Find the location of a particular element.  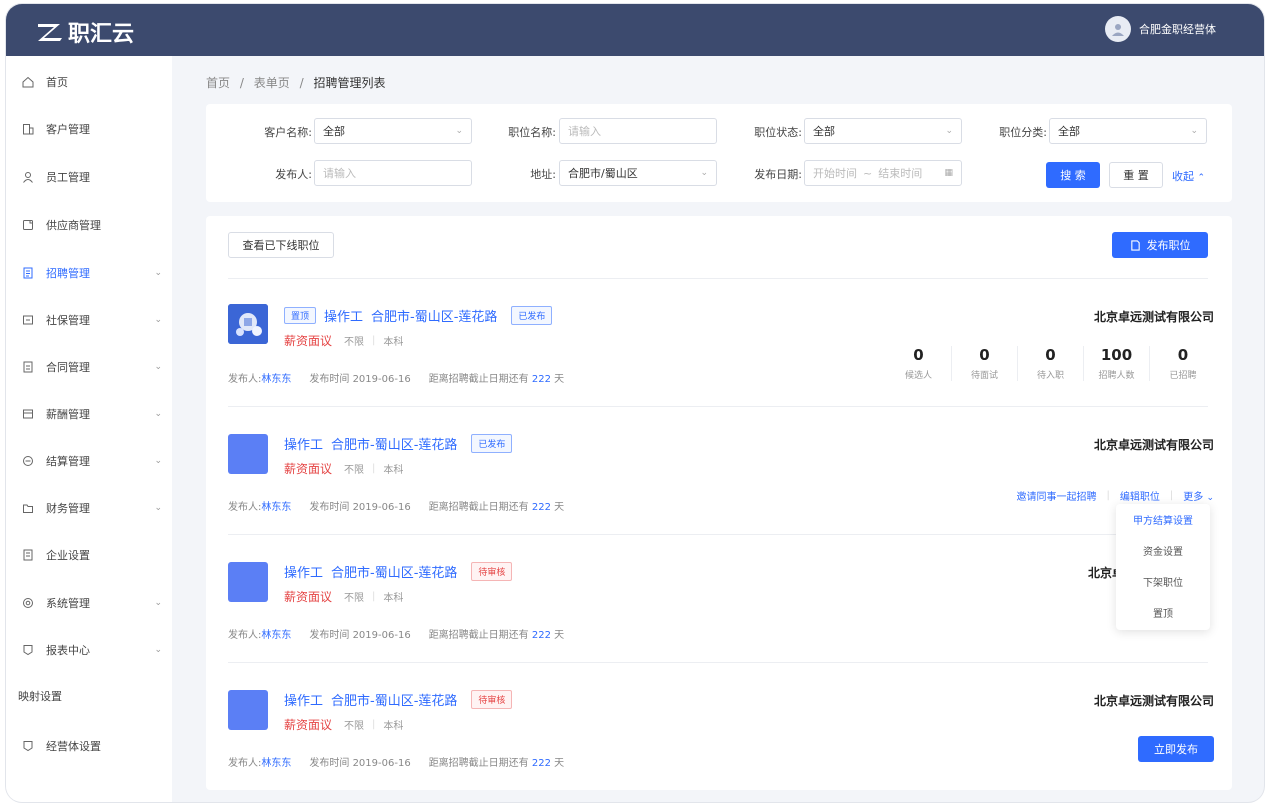

job-title-line: 置顶 操作工 合肥市-蜀山区-莲花路 已发布 is located at coordinates (418, 315).